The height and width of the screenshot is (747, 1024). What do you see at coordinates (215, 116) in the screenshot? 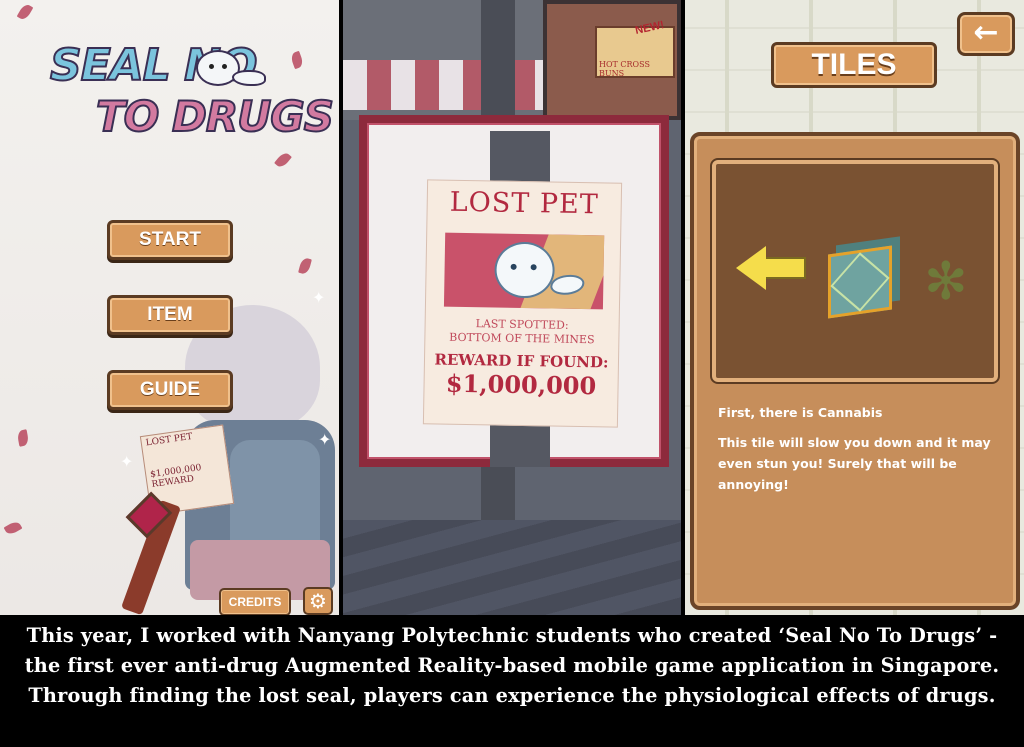
I see `logo-line2: TO DRUGS` at bounding box center [215, 116].